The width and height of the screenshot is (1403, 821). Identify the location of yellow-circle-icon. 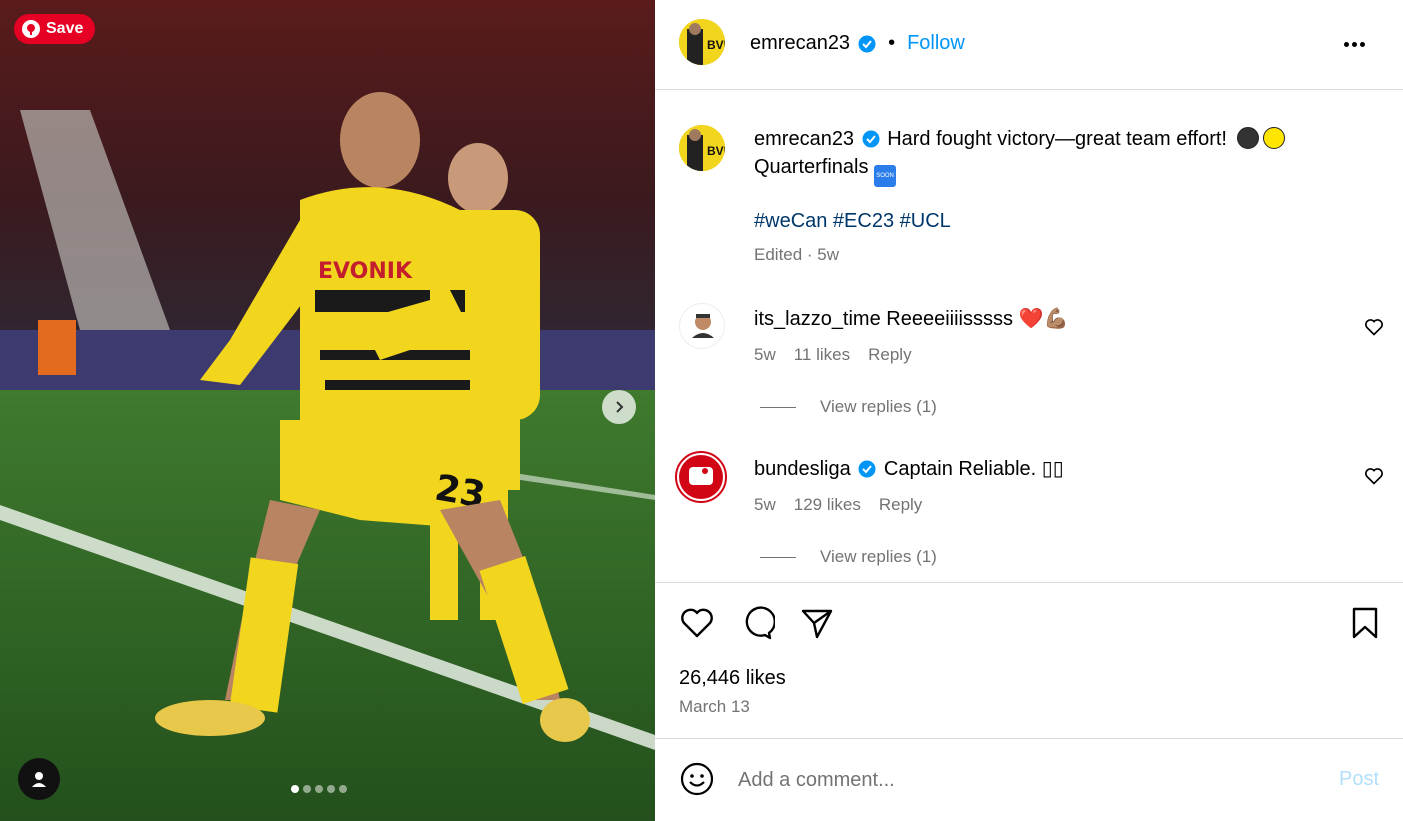
(1273, 138).